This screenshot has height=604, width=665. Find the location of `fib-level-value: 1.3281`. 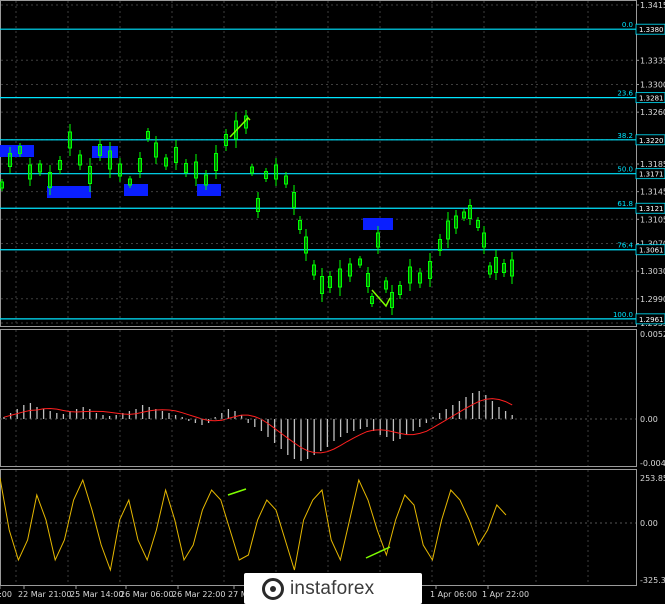

fib-level-value: 1.3281 is located at coordinates (651, 99).